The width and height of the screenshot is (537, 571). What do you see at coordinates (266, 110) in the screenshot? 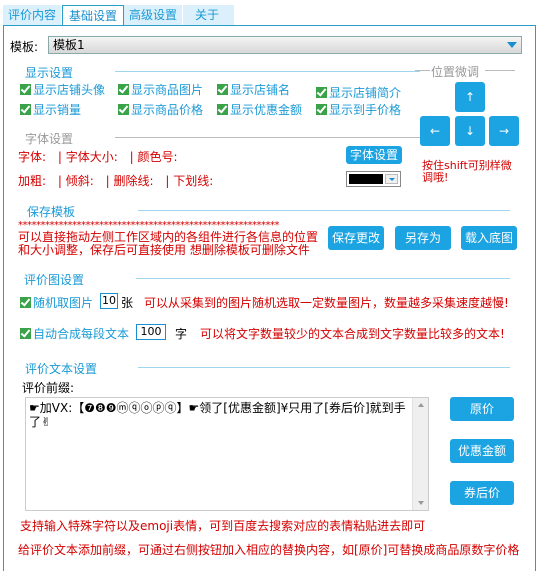
I see `checkbox-label: 显示优惠金额` at bounding box center [266, 110].